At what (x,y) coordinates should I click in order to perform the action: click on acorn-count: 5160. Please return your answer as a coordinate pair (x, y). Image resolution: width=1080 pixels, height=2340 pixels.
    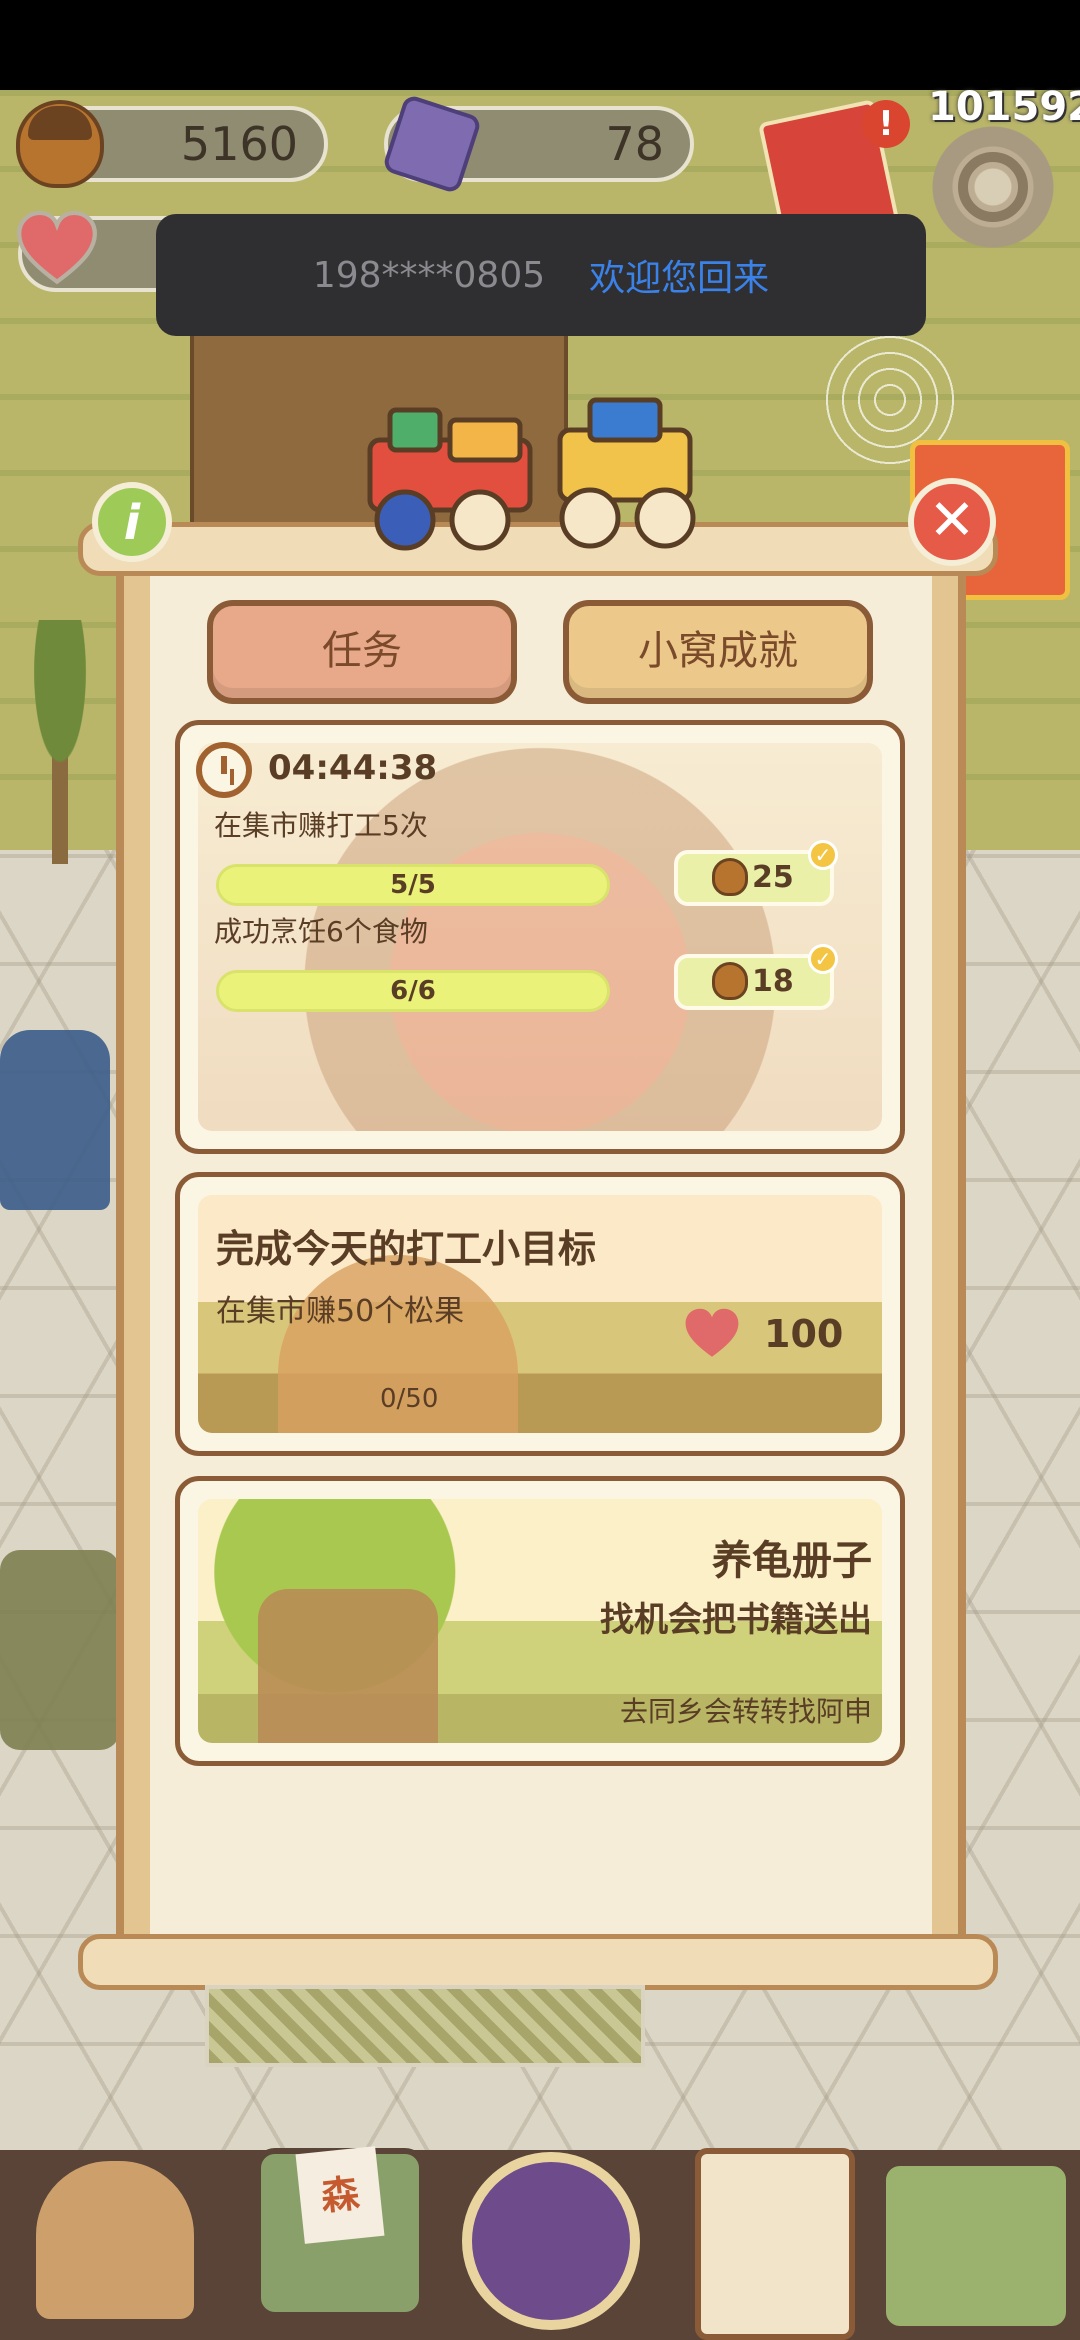
    Looking at the image, I should click on (239, 144).